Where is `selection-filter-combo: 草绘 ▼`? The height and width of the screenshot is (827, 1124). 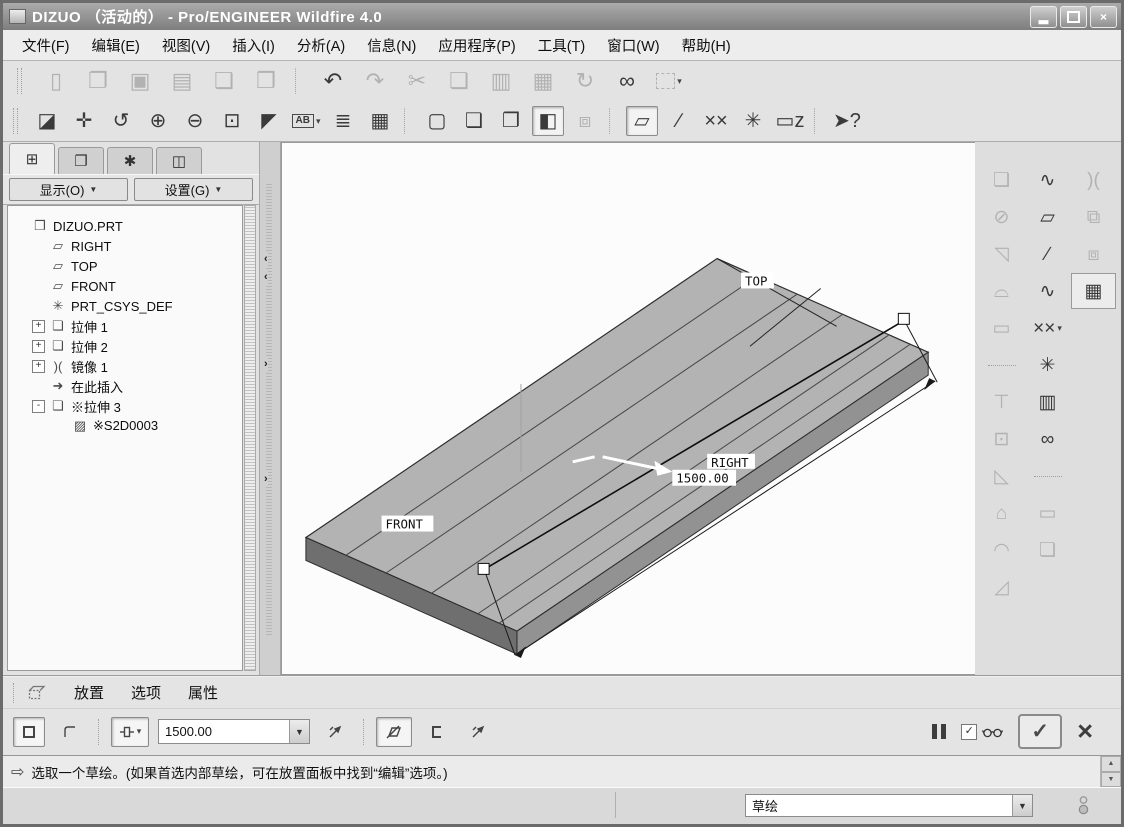
selection-filter-combo: 草绘 ▼ is located at coordinates (889, 805).